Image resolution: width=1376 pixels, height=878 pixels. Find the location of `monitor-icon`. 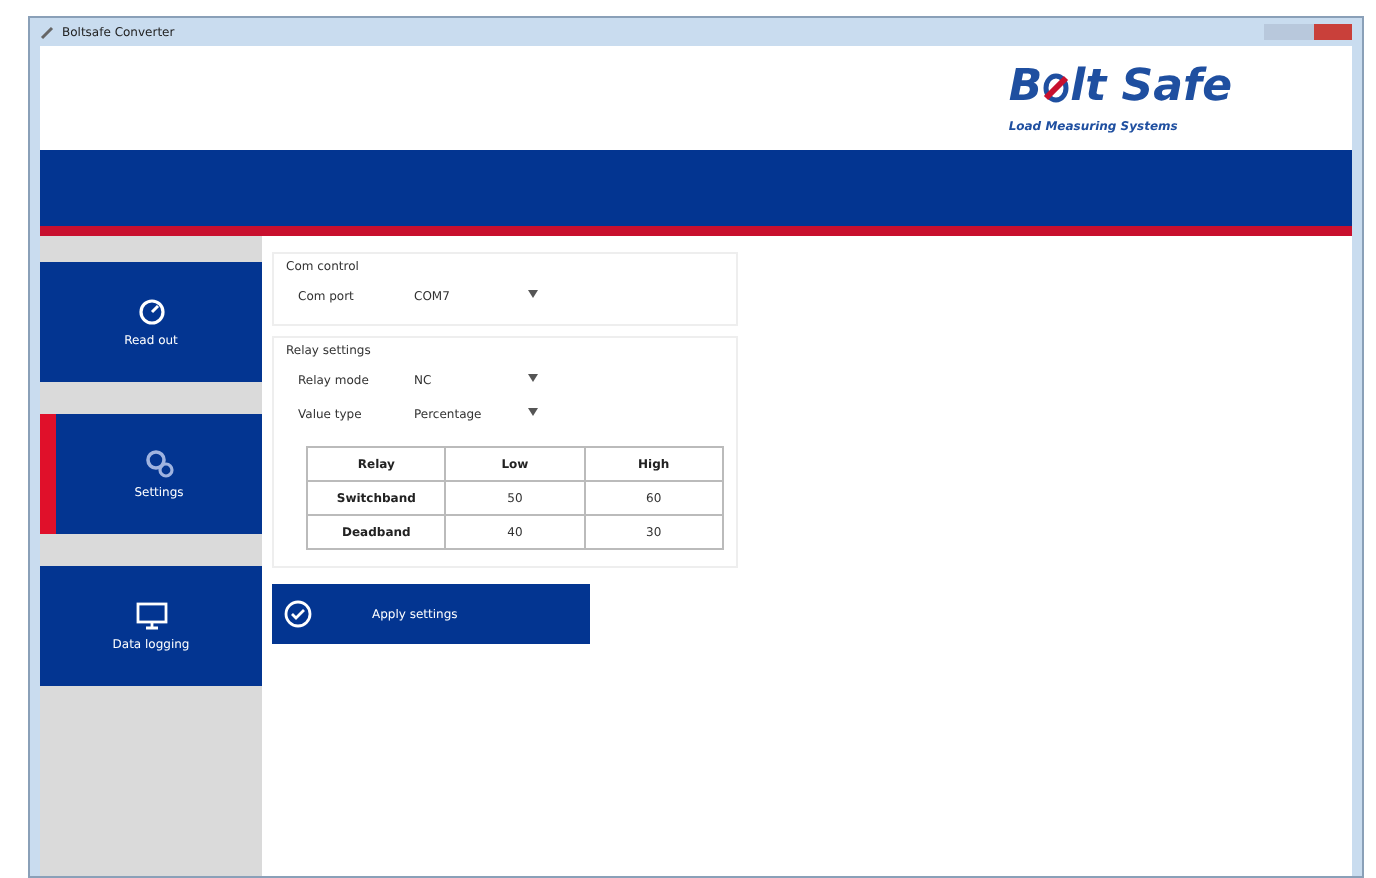

monitor-icon is located at coordinates (151, 615).